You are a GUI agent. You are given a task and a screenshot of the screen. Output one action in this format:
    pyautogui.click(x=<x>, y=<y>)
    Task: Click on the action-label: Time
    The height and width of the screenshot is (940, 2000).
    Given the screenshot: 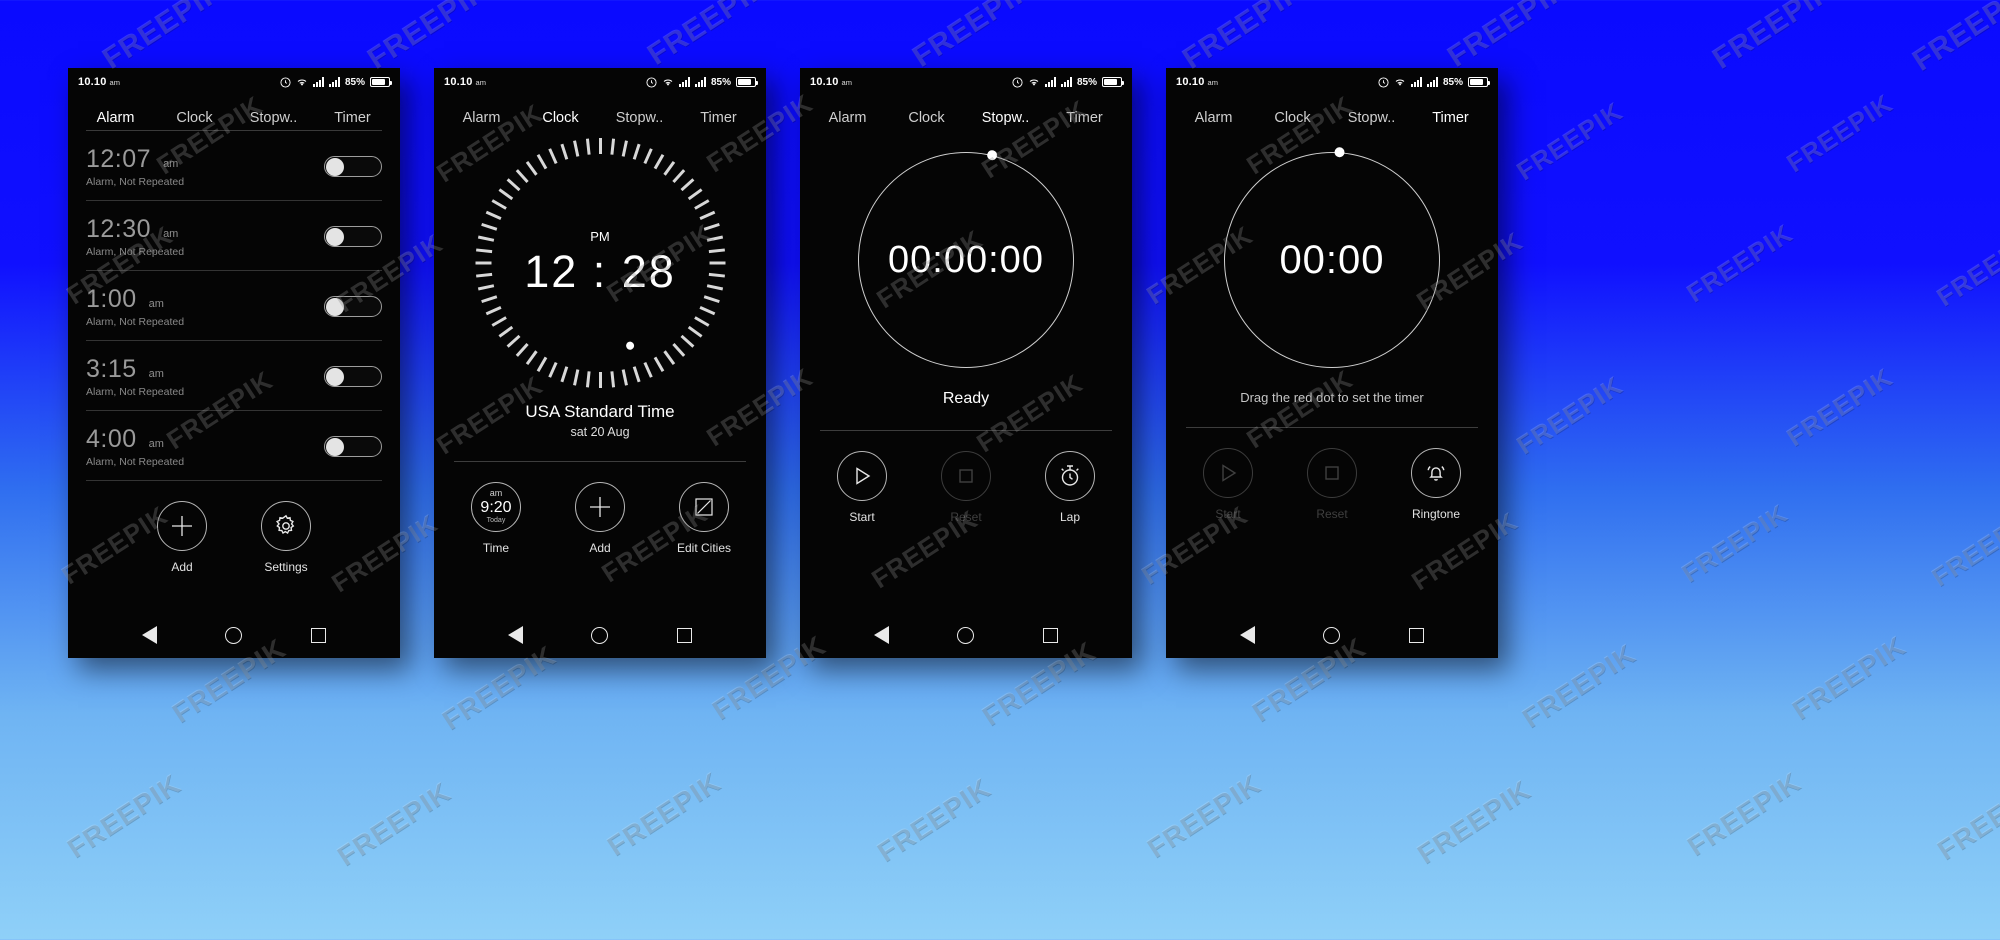 What is the action you would take?
    pyautogui.click(x=496, y=548)
    